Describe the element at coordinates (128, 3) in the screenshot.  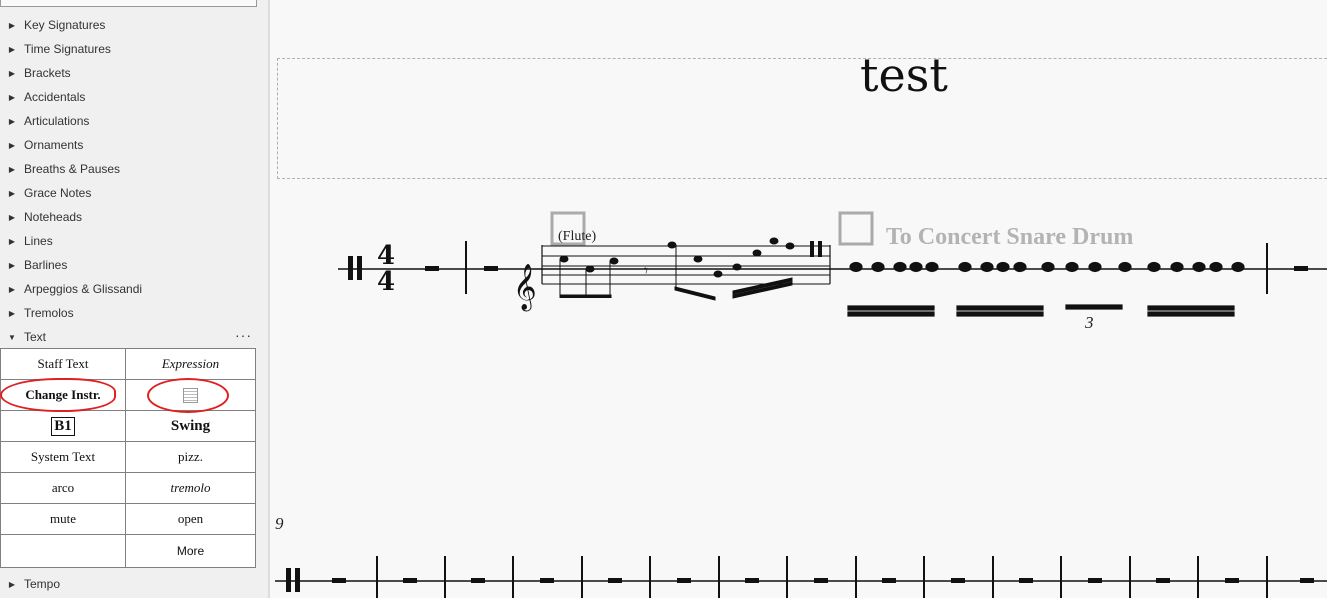
I see `palette-search-box-edge` at that location.